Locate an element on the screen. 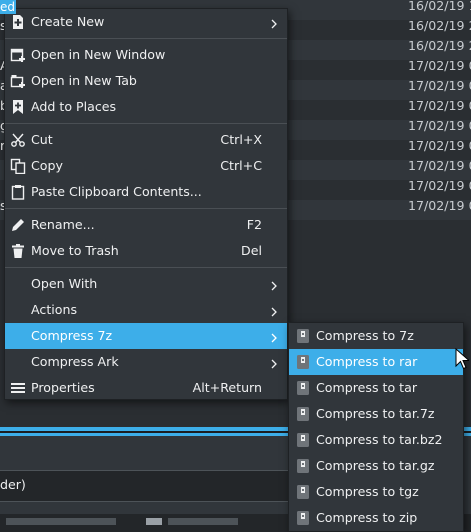  new-tab-icon is located at coordinates (18, 81).